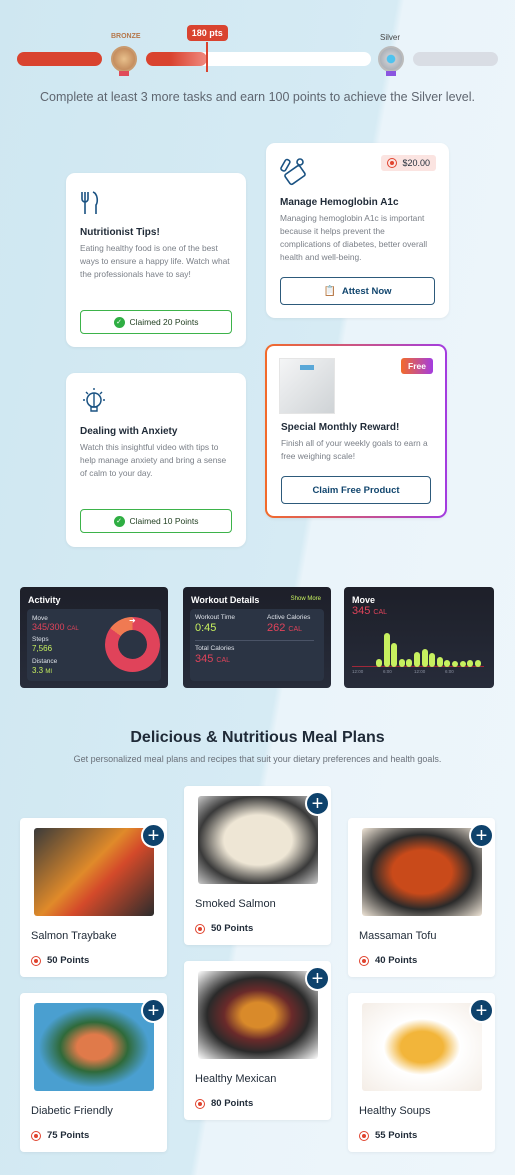 This screenshot has height=1175, width=515. What do you see at coordinates (398, 936) in the screenshot?
I see `meal-name: Massaman Tofu` at bounding box center [398, 936].